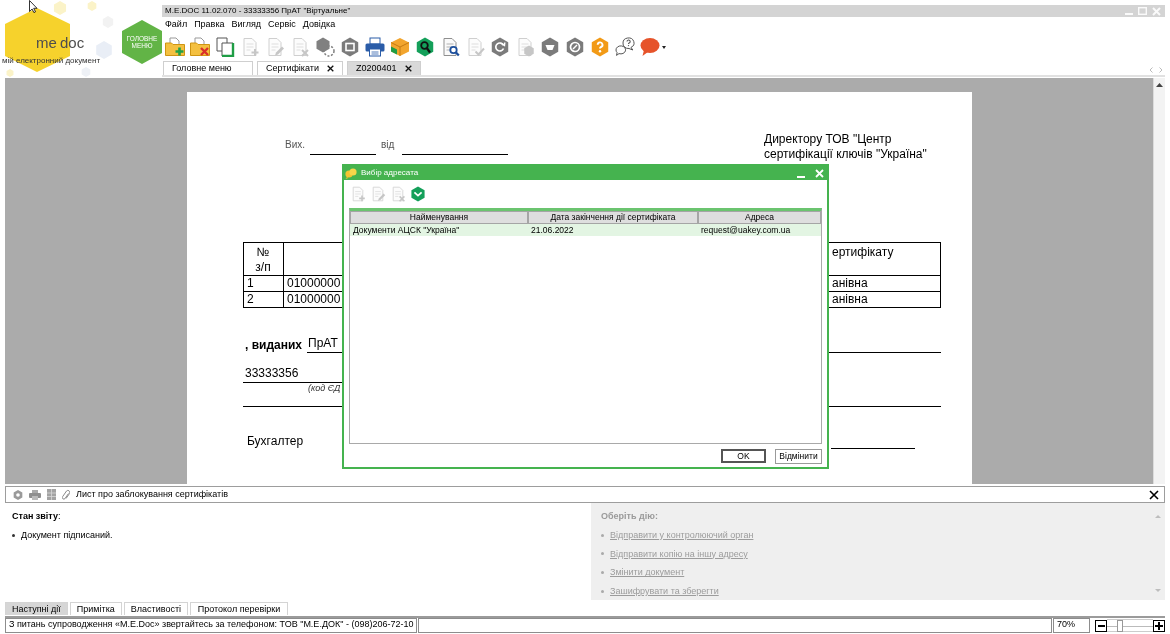  I want to click on logo-text: me, so click(46, 42).